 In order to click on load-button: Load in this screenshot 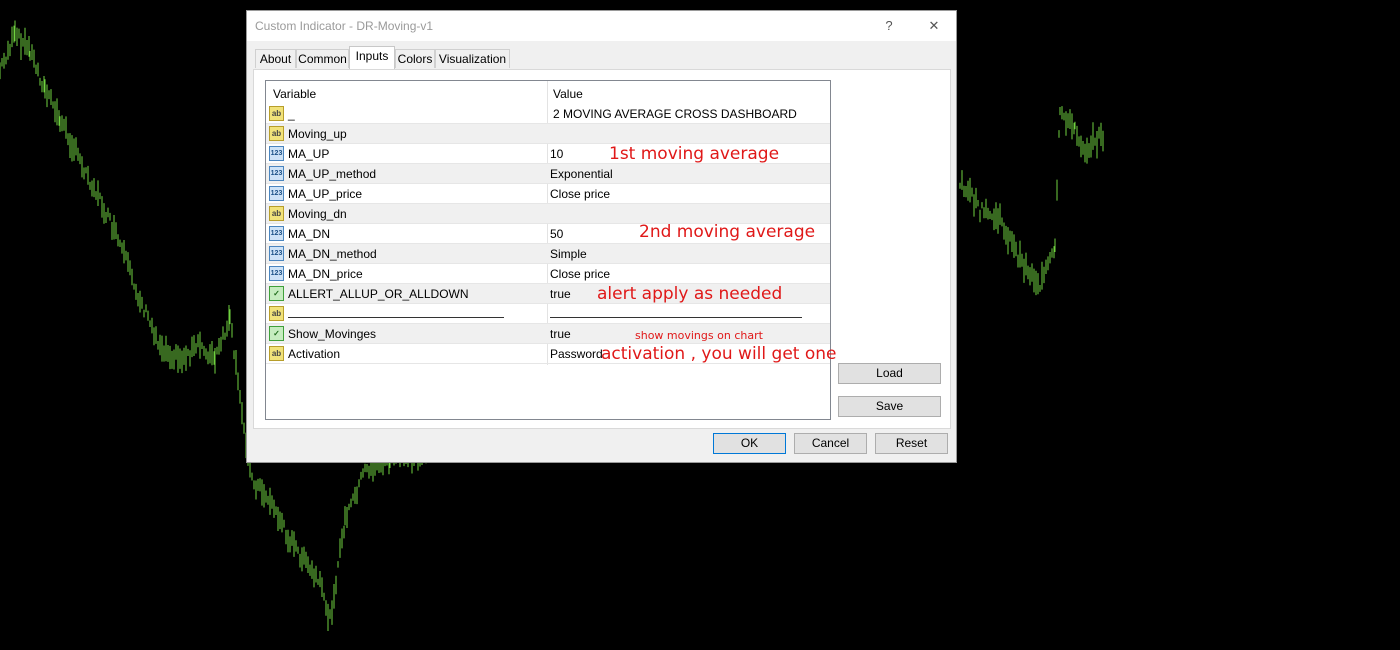, I will do `click(889, 373)`.